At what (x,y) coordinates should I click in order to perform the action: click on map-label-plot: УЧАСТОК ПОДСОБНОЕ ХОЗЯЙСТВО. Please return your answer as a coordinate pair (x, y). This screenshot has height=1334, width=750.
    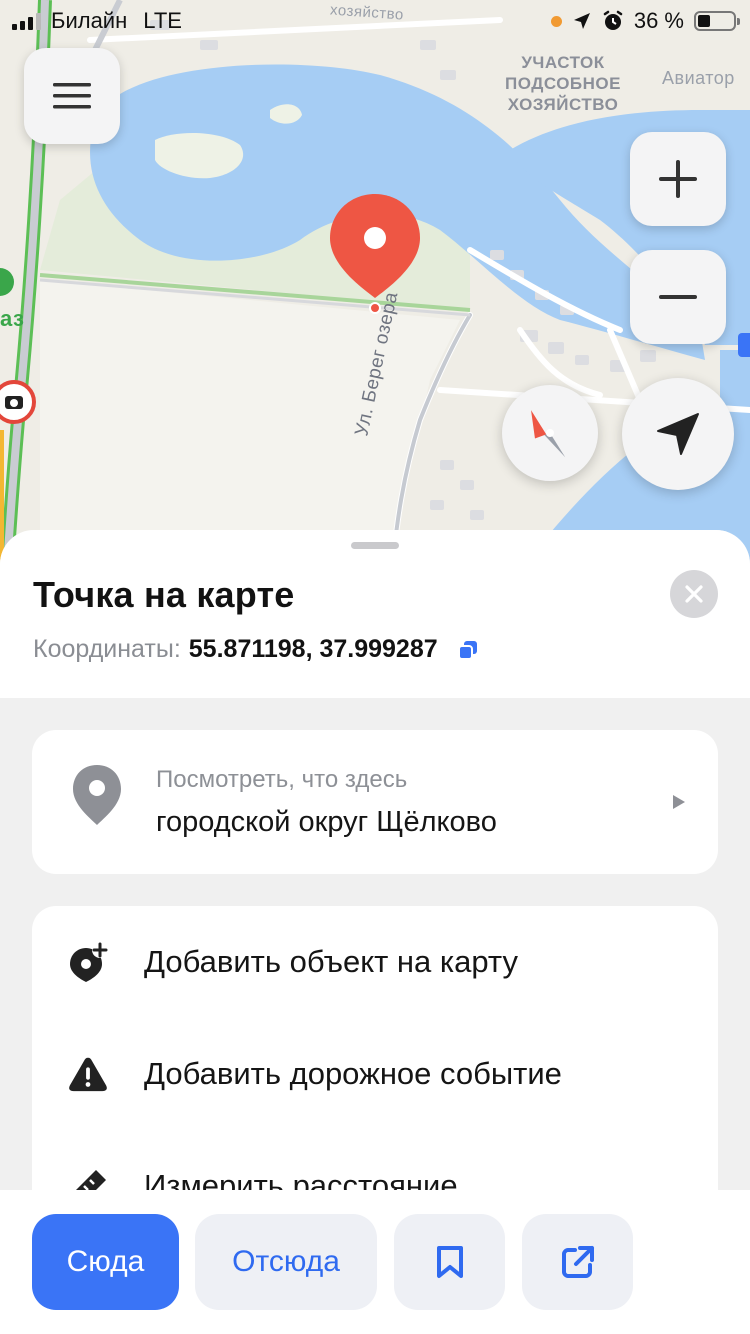
    Looking at the image, I should click on (563, 83).